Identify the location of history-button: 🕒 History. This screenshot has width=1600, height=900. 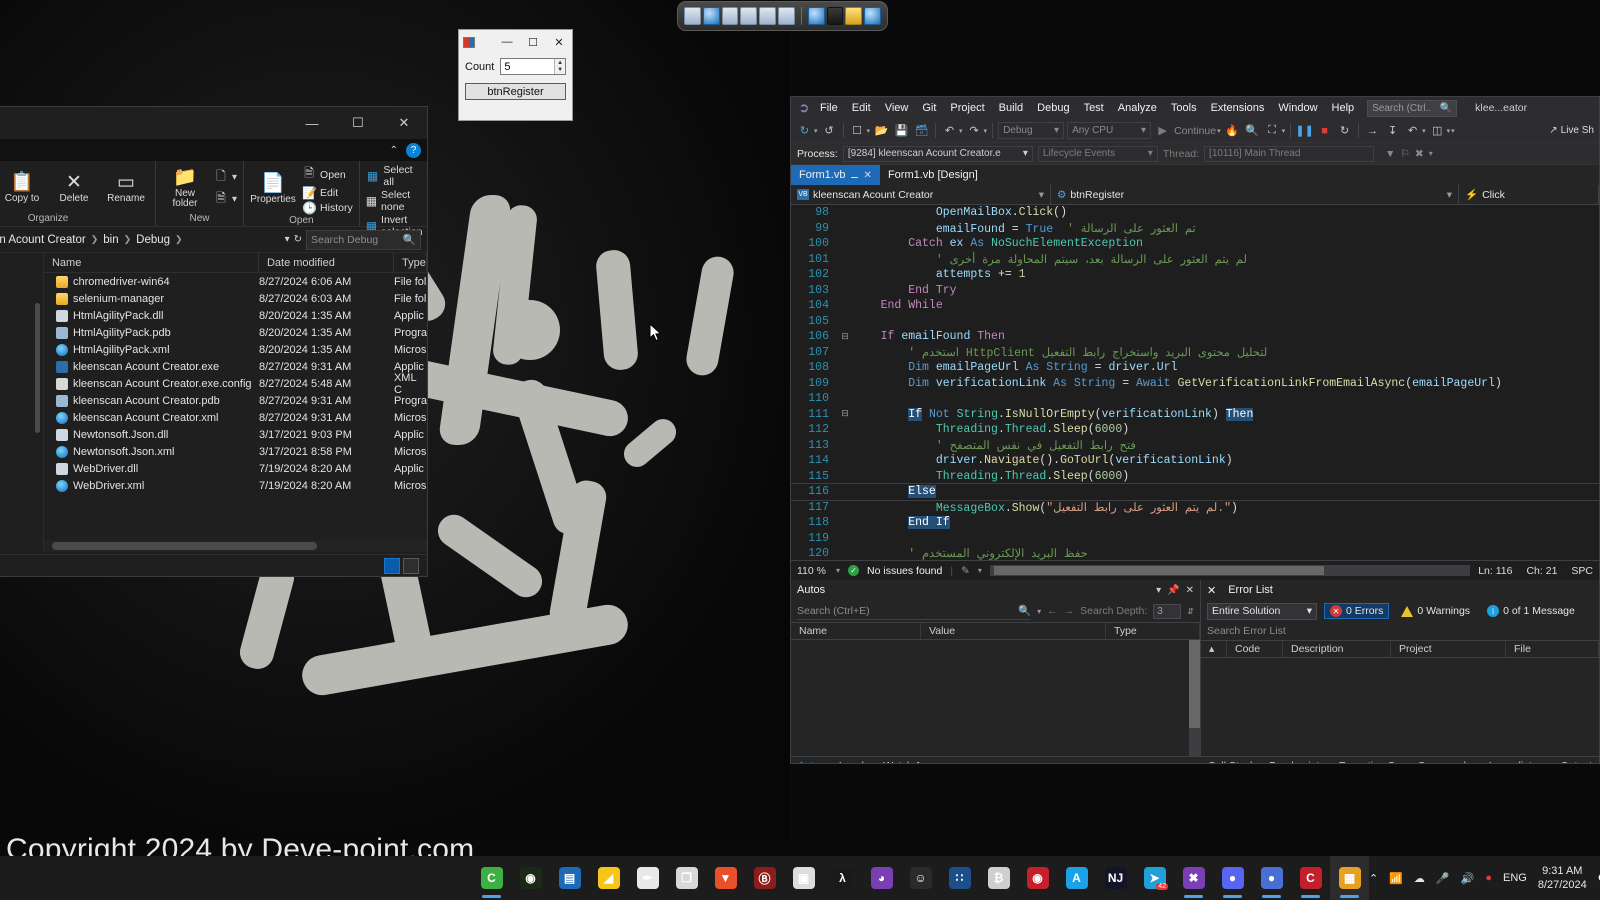
(327, 208).